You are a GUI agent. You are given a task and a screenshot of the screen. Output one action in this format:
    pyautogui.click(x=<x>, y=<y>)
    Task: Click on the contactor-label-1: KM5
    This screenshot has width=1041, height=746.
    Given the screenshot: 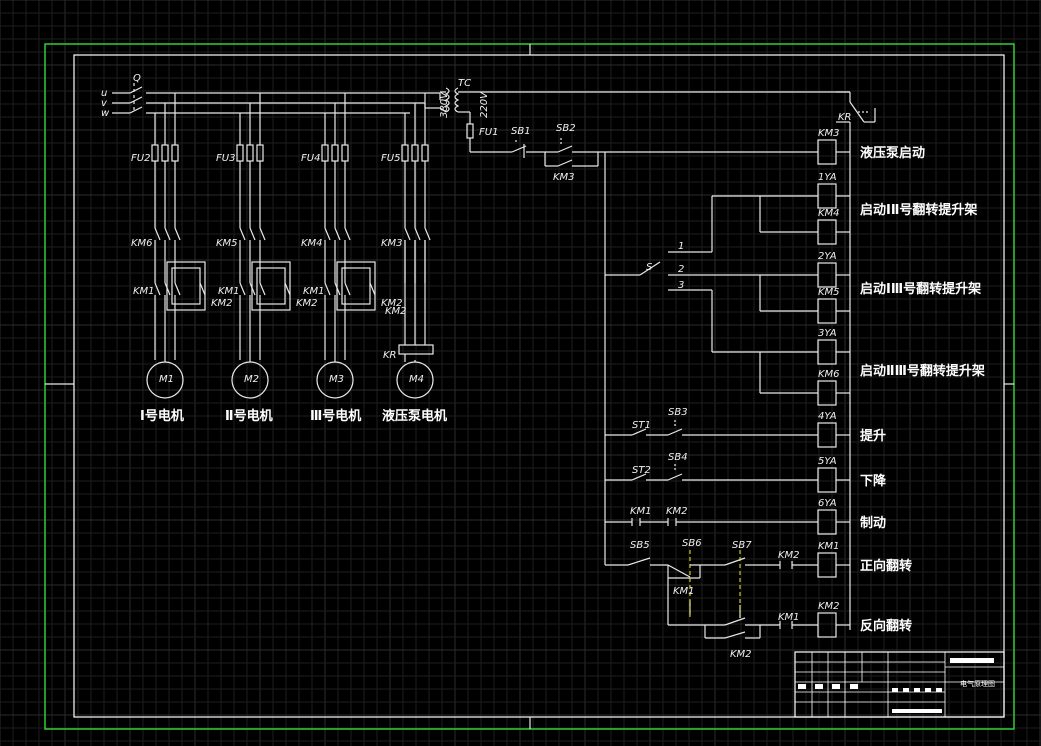 What is the action you would take?
    pyautogui.click(x=227, y=243)
    